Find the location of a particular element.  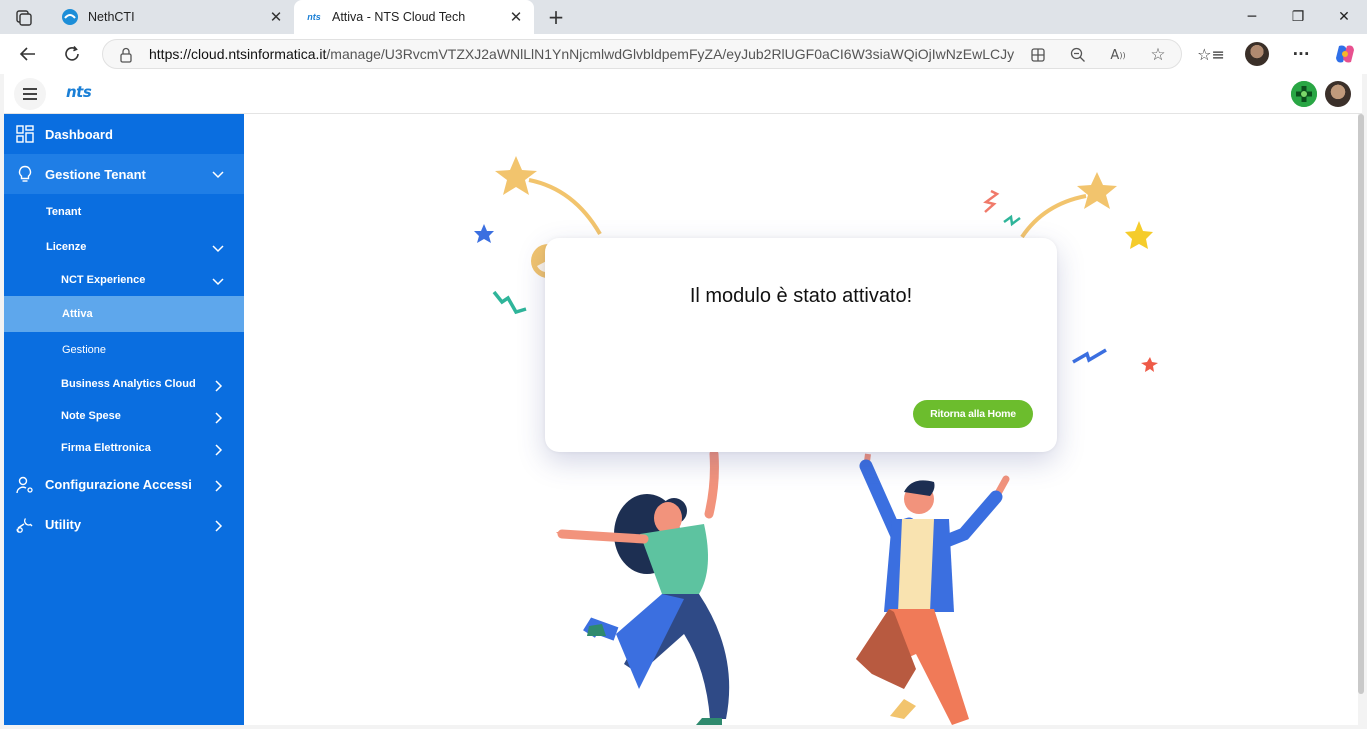

man-figure is located at coordinates (933, 589).